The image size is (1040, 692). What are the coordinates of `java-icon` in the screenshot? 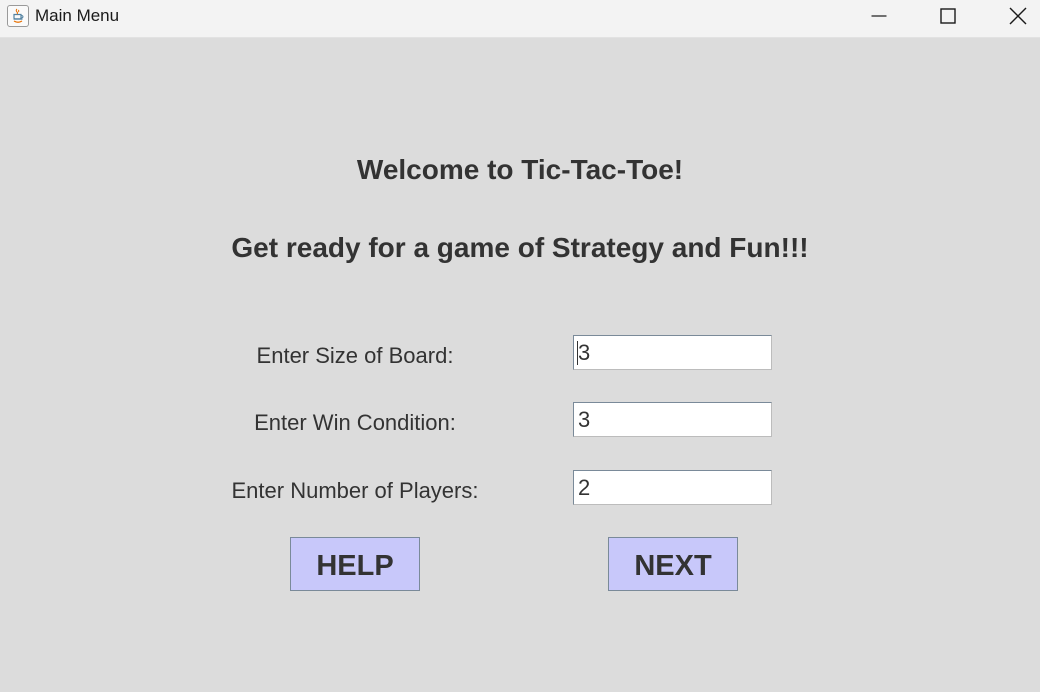 It's located at (18, 16).